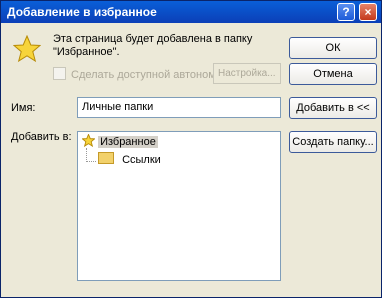  Describe the element at coordinates (333, 108) in the screenshot. I see `add-to-button: Добавить в <<` at that location.